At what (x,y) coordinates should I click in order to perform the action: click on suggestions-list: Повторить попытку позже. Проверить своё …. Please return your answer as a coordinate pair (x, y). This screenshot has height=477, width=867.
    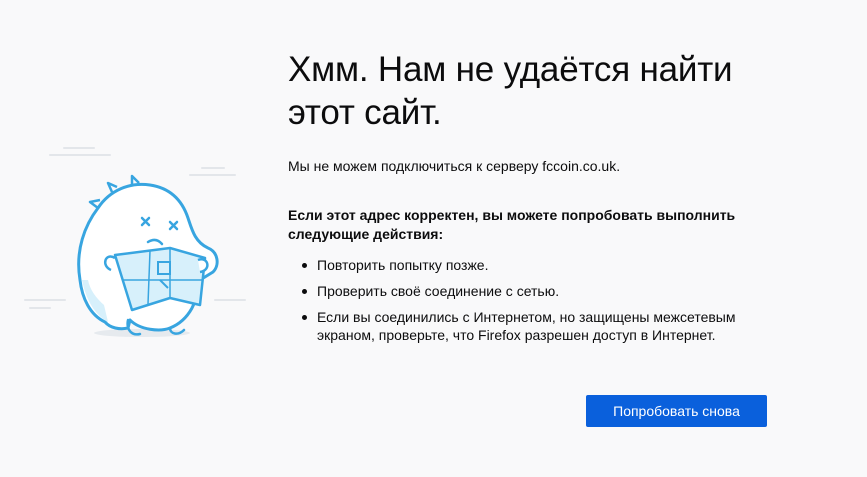
    Looking at the image, I should click on (538, 304).